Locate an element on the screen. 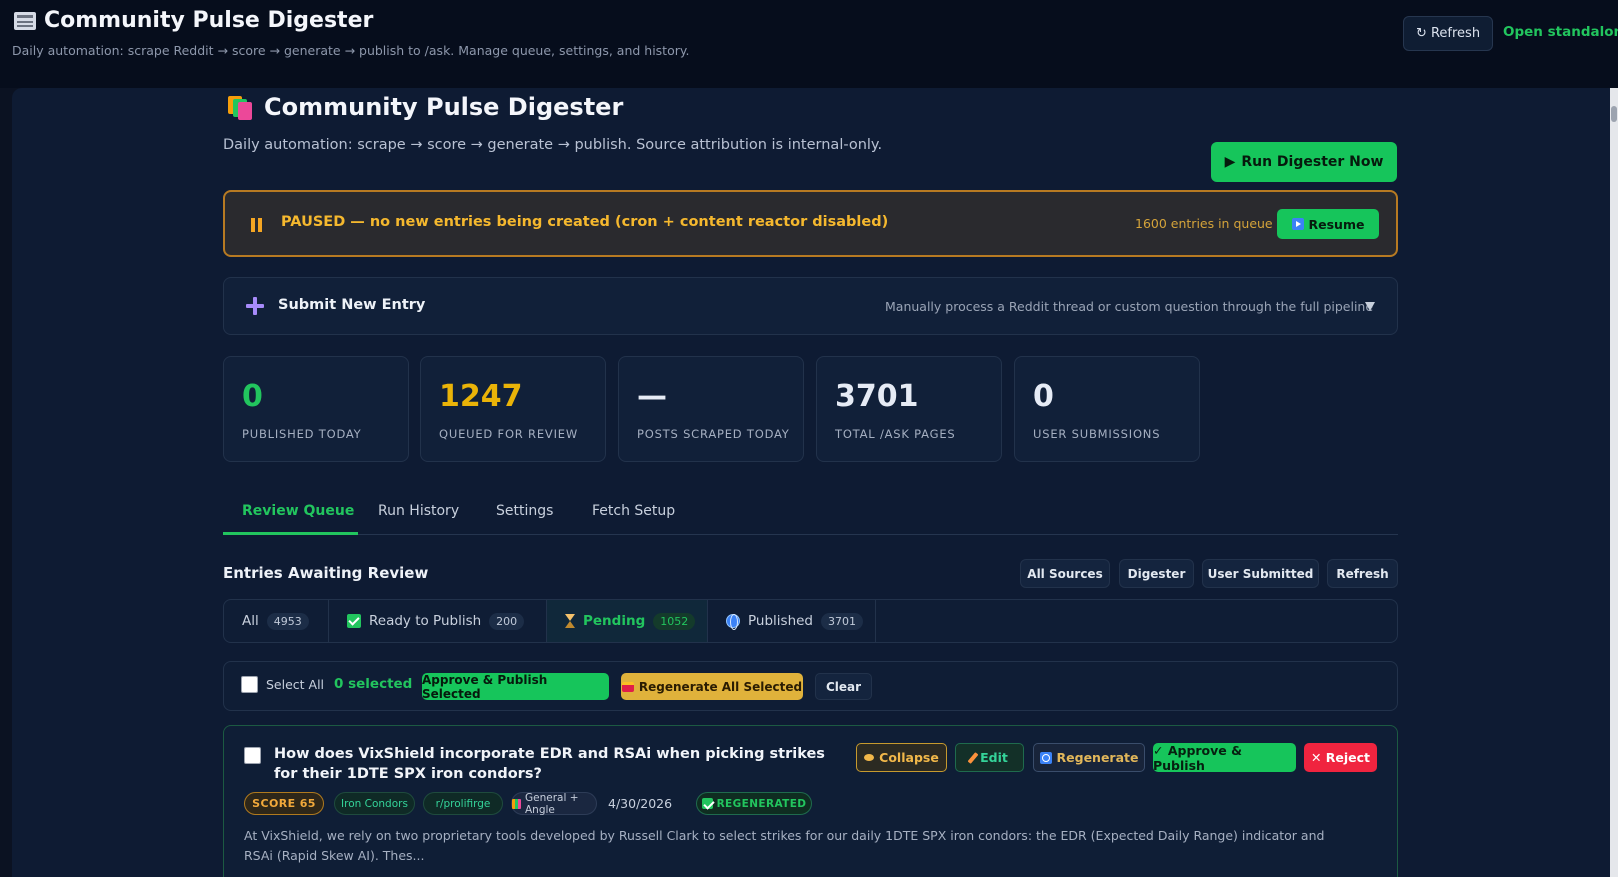 The image size is (1618, 877). resume-label: Resume is located at coordinates (1336, 224).